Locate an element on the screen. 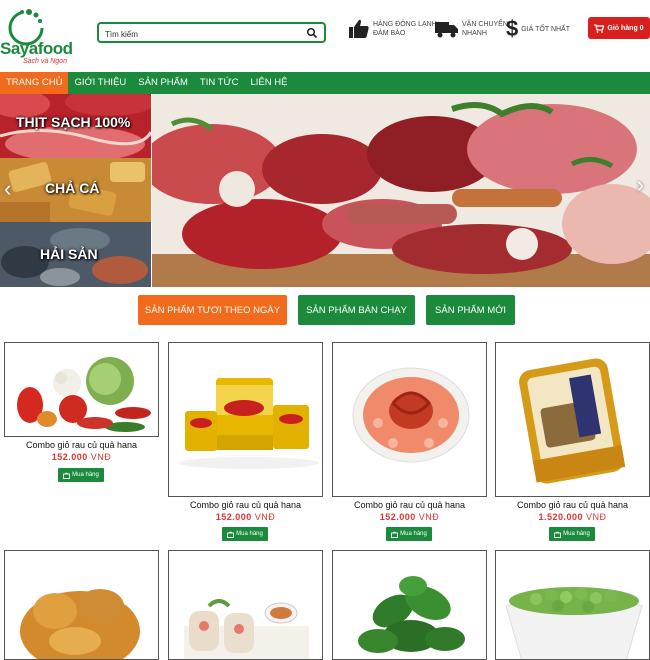 Image resolution: width=650 pixels, height=660 pixels. nav-item-news: TIN TỨC is located at coordinates (219, 83).